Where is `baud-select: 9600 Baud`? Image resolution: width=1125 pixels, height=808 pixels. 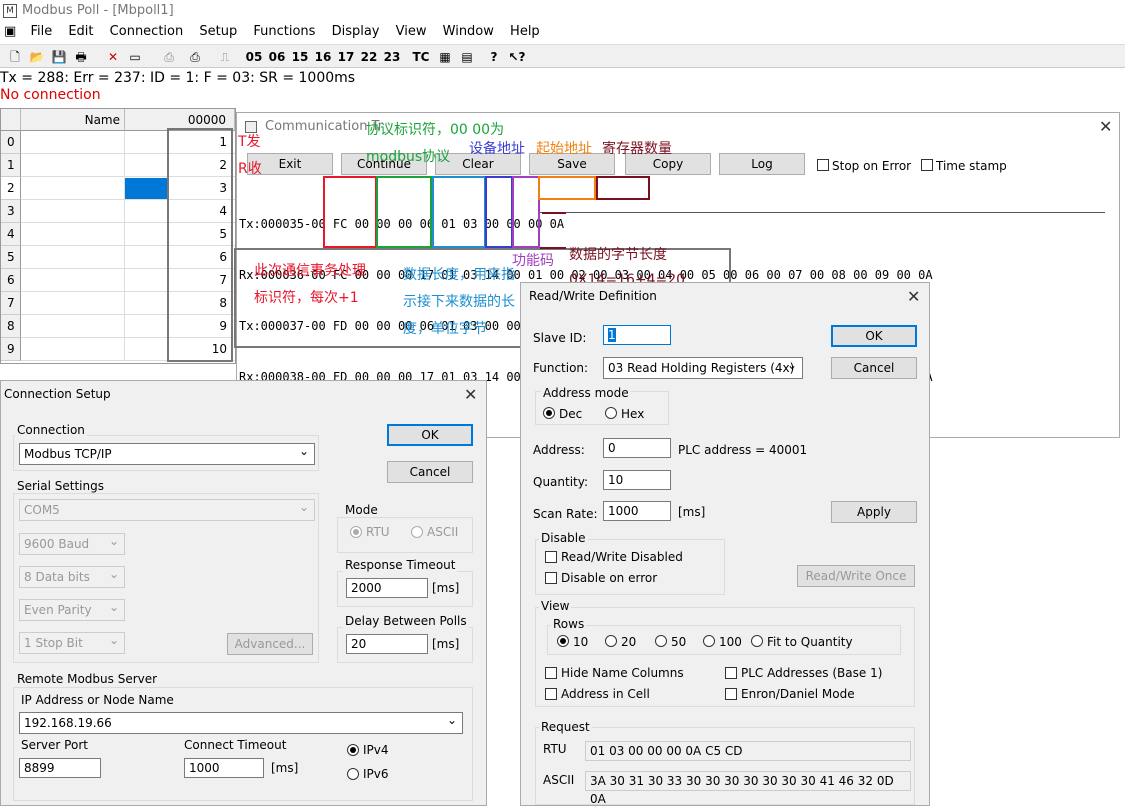
baud-select: 9600 Baud is located at coordinates (72, 543).